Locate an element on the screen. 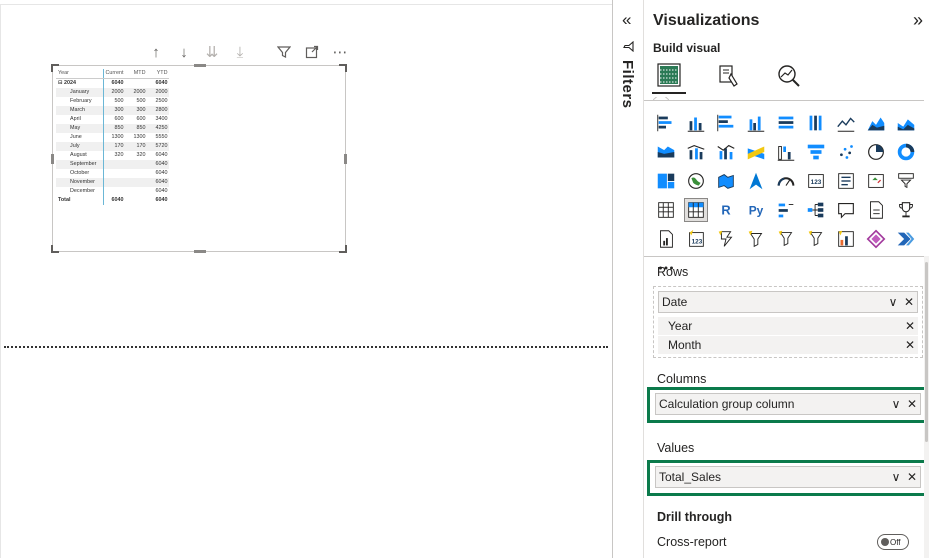  funnel-chart-icon is located at coordinates (816, 152).